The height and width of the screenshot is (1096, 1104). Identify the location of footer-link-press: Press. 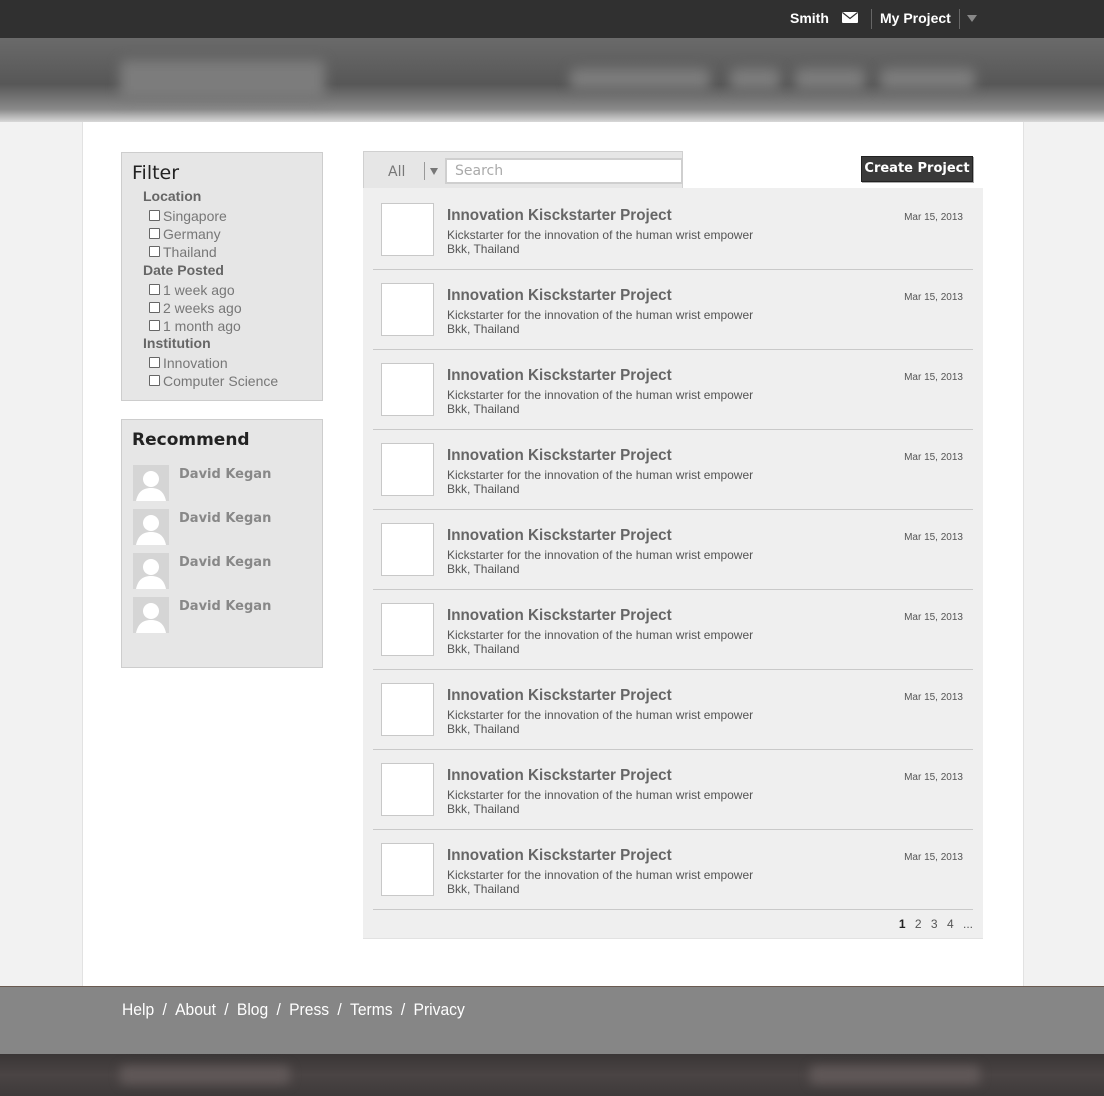
(309, 1009).